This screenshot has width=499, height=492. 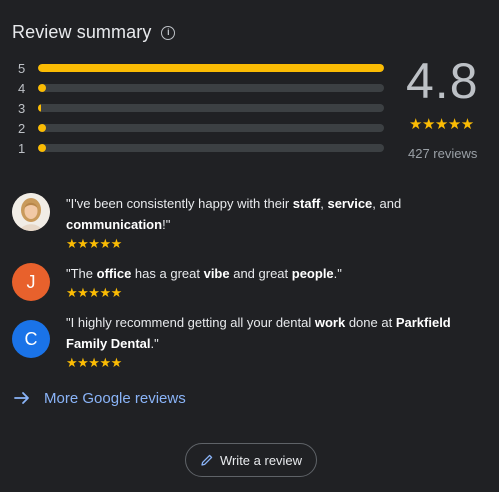 What do you see at coordinates (442, 153) in the screenshot?
I see `review-count: 427 reviews` at bounding box center [442, 153].